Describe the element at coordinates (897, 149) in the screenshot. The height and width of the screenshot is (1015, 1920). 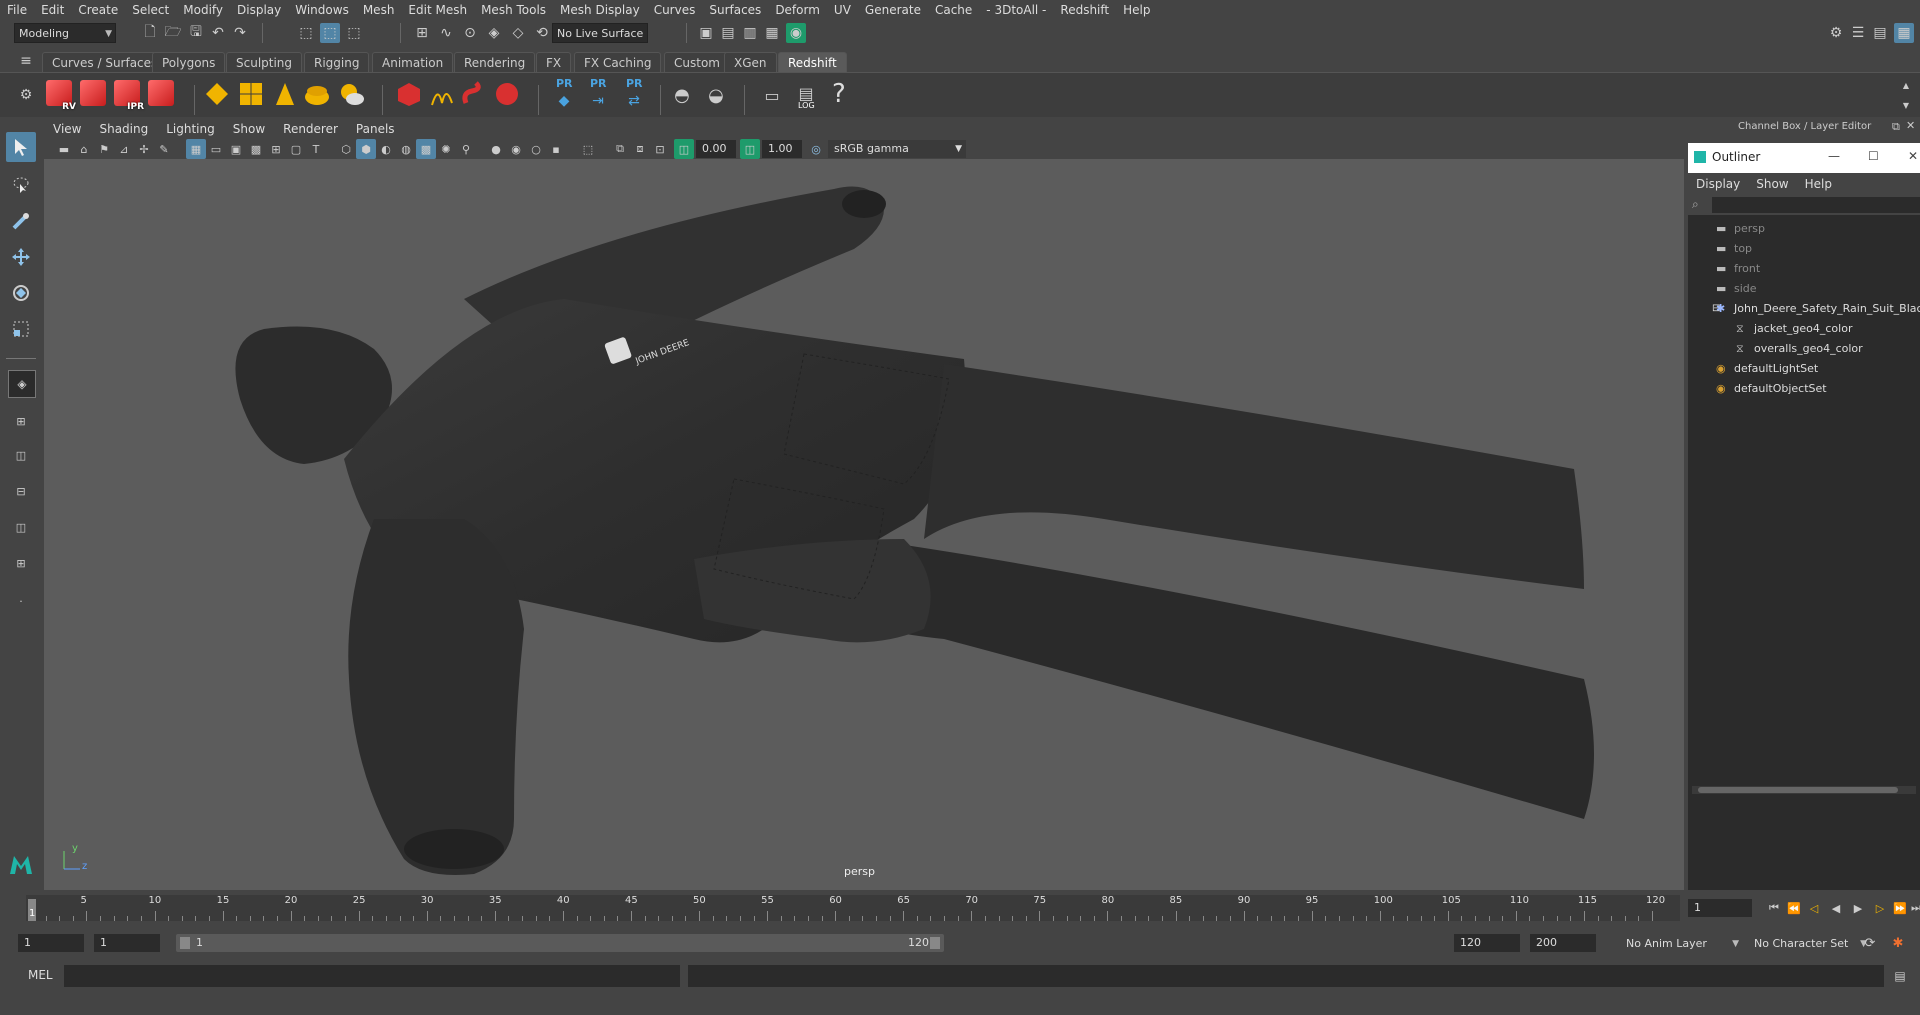
I see `color-space-dropdown: sRGB gamma ▼` at that location.